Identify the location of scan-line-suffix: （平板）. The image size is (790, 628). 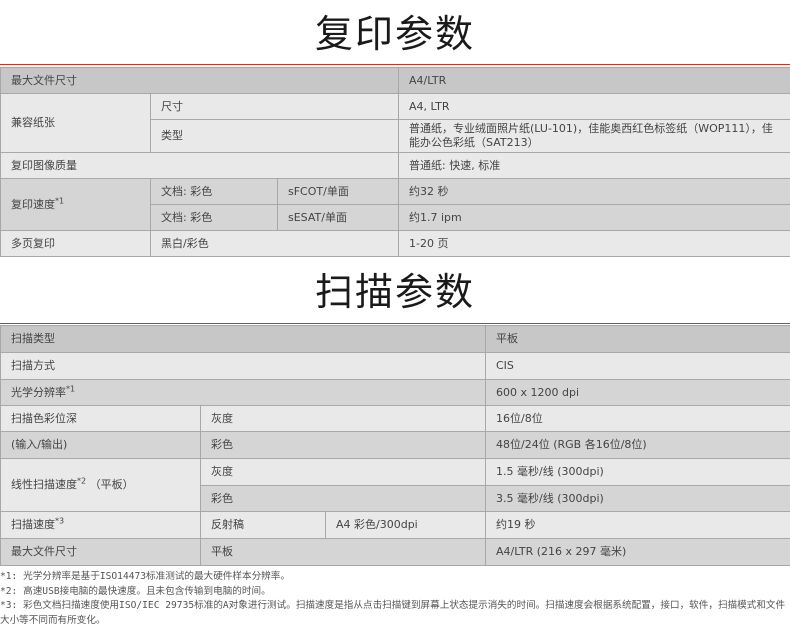
(111, 484).